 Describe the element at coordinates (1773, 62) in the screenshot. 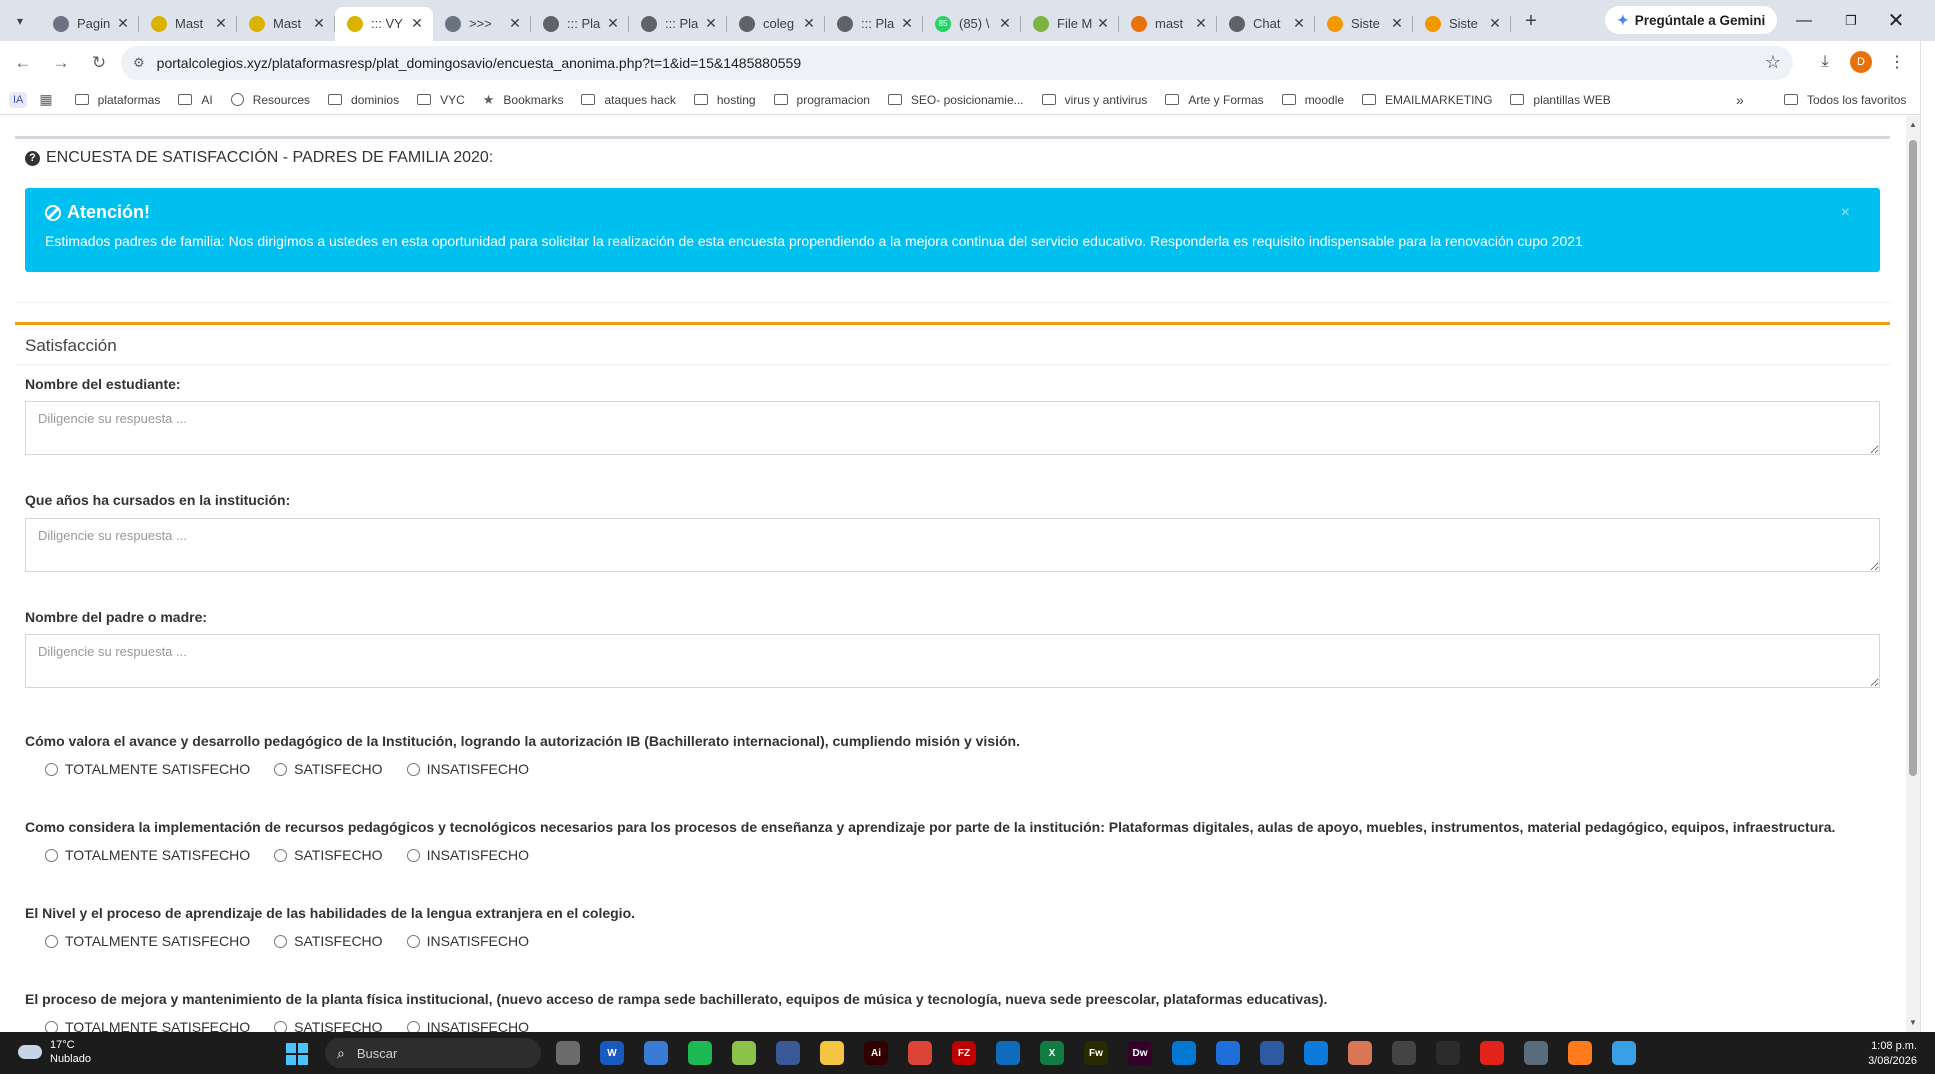

I see `bookmark-star-icon: ☆` at that location.